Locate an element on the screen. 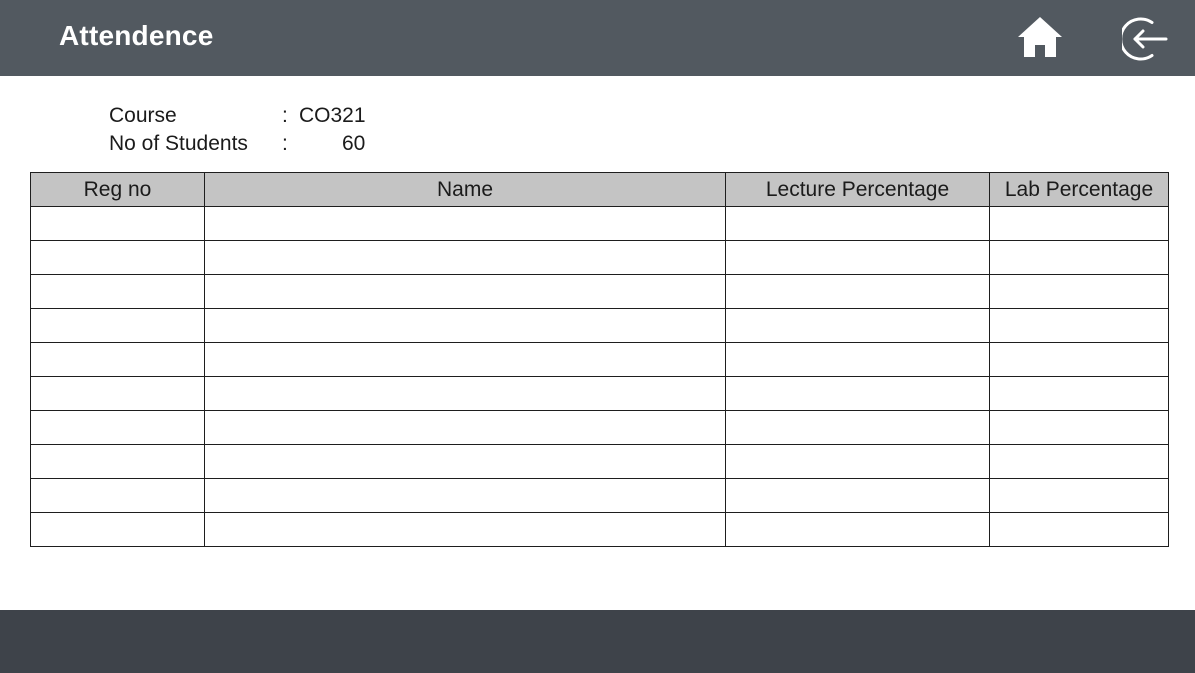  course-value: CO321 is located at coordinates (332, 115).